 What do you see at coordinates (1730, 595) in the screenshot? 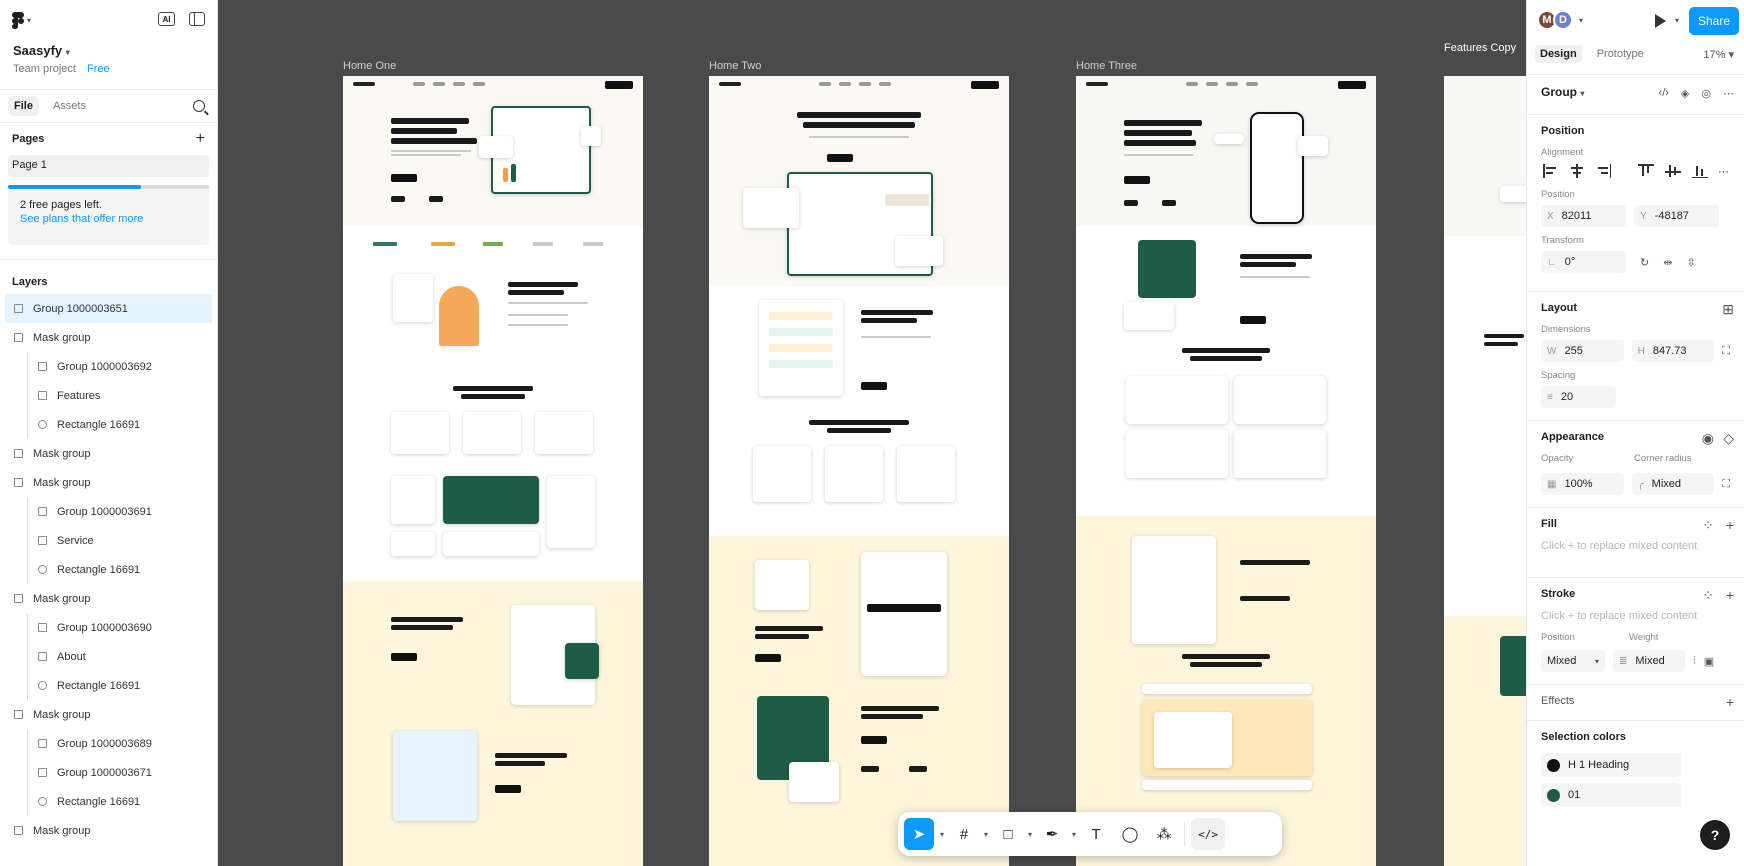
I see `add-stroke-icon: +` at bounding box center [1730, 595].